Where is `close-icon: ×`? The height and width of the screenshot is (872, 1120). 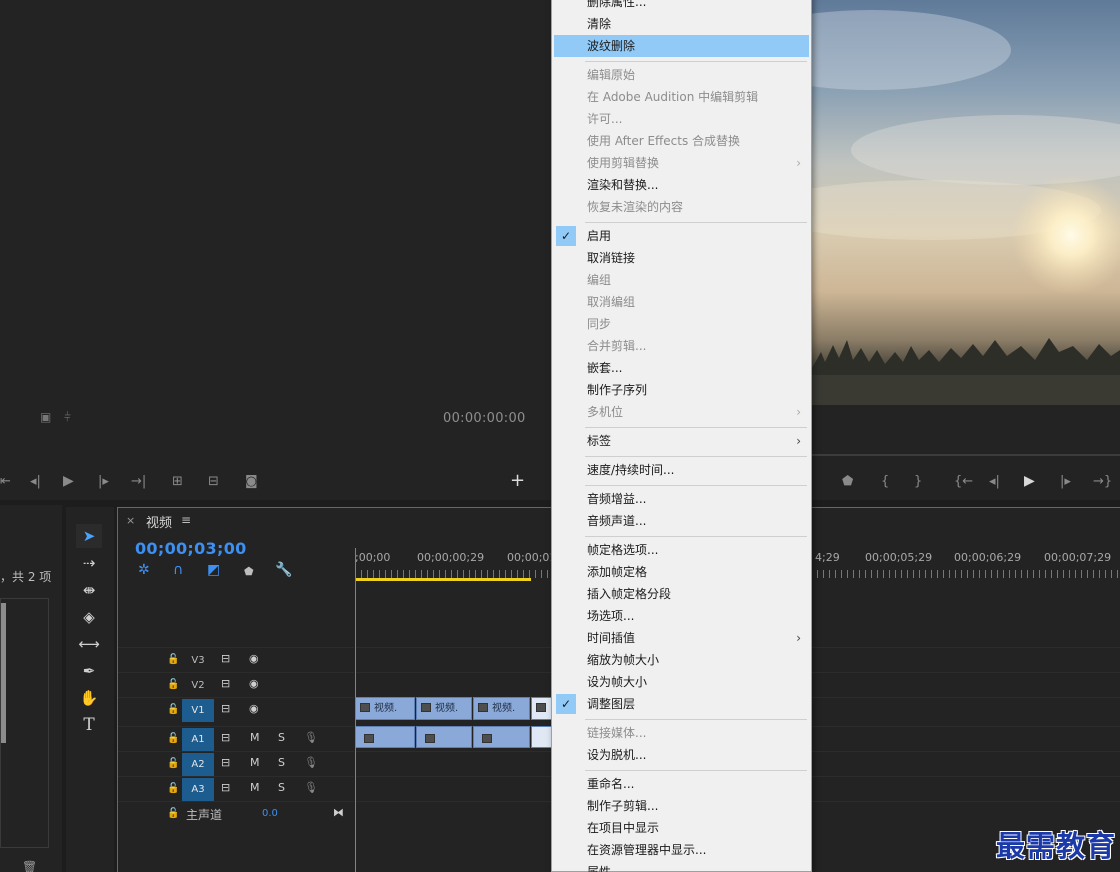
close-icon: × is located at coordinates (130, 520).